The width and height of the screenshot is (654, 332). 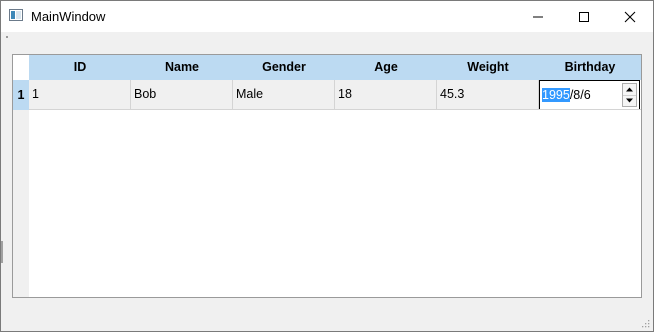 I want to click on column-header-weight: Weight, so click(x=488, y=67).